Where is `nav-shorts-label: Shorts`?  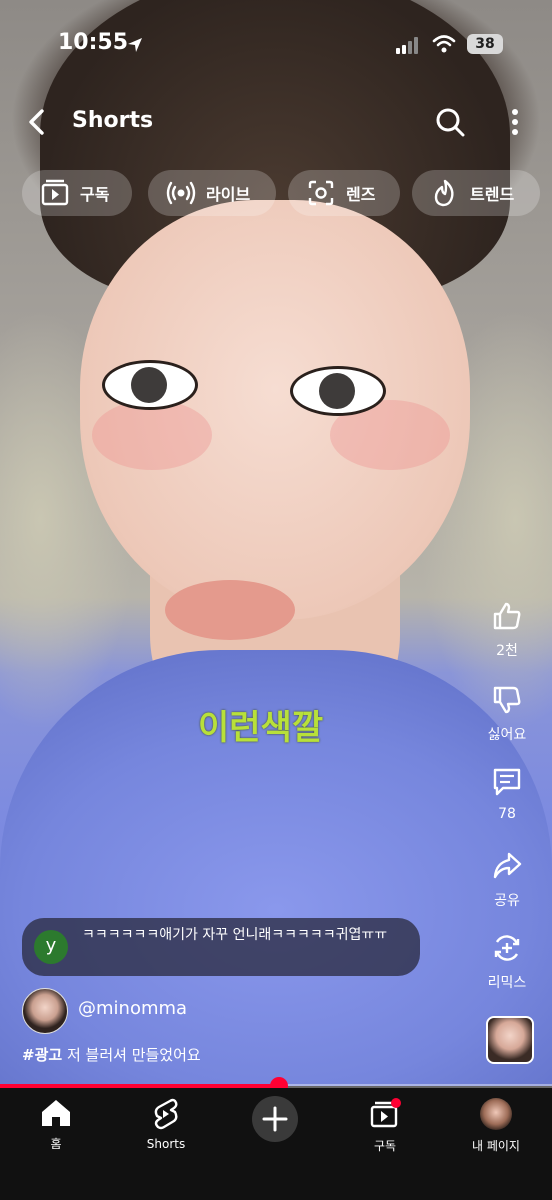 nav-shorts-label: Shorts is located at coordinates (166, 1144).